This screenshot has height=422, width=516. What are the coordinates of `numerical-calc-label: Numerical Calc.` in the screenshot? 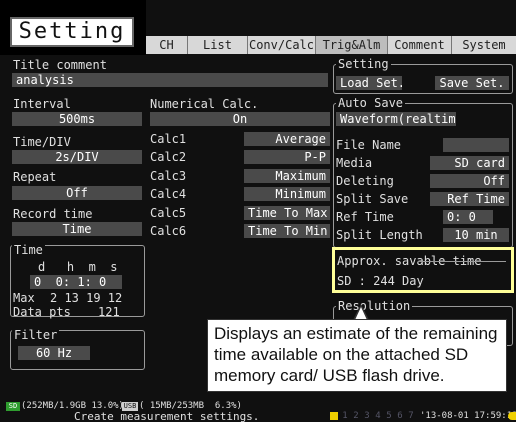 It's located at (204, 104).